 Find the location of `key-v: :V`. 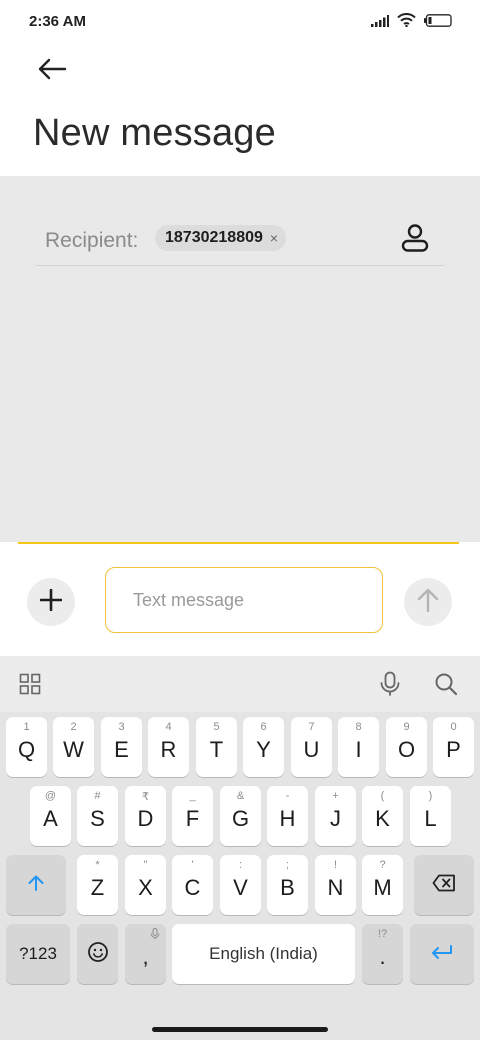

key-v: :V is located at coordinates (240, 885).